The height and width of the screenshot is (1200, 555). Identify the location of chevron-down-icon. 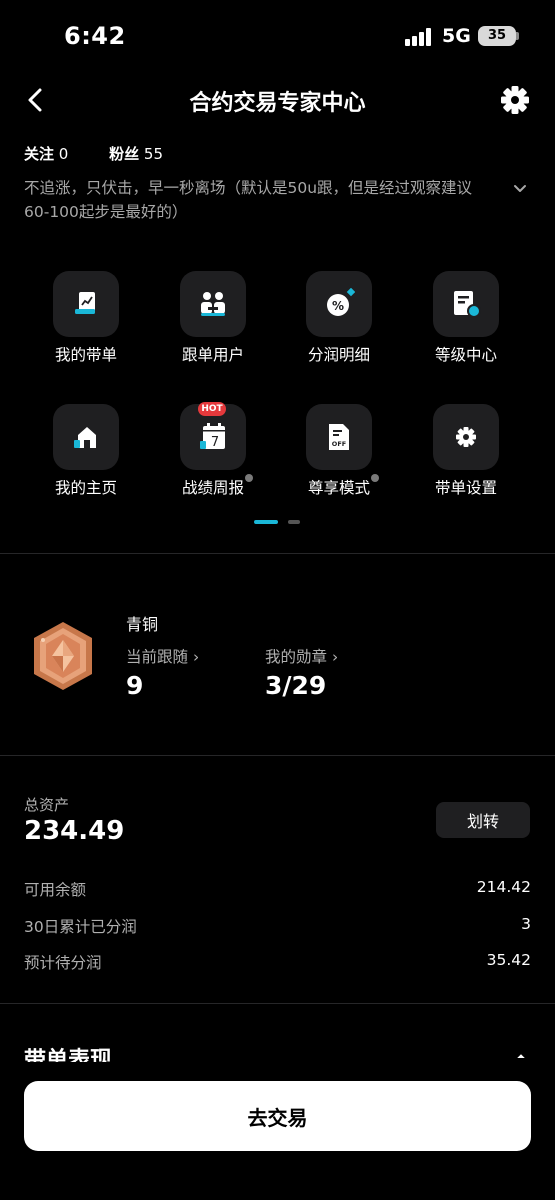
(520, 188).